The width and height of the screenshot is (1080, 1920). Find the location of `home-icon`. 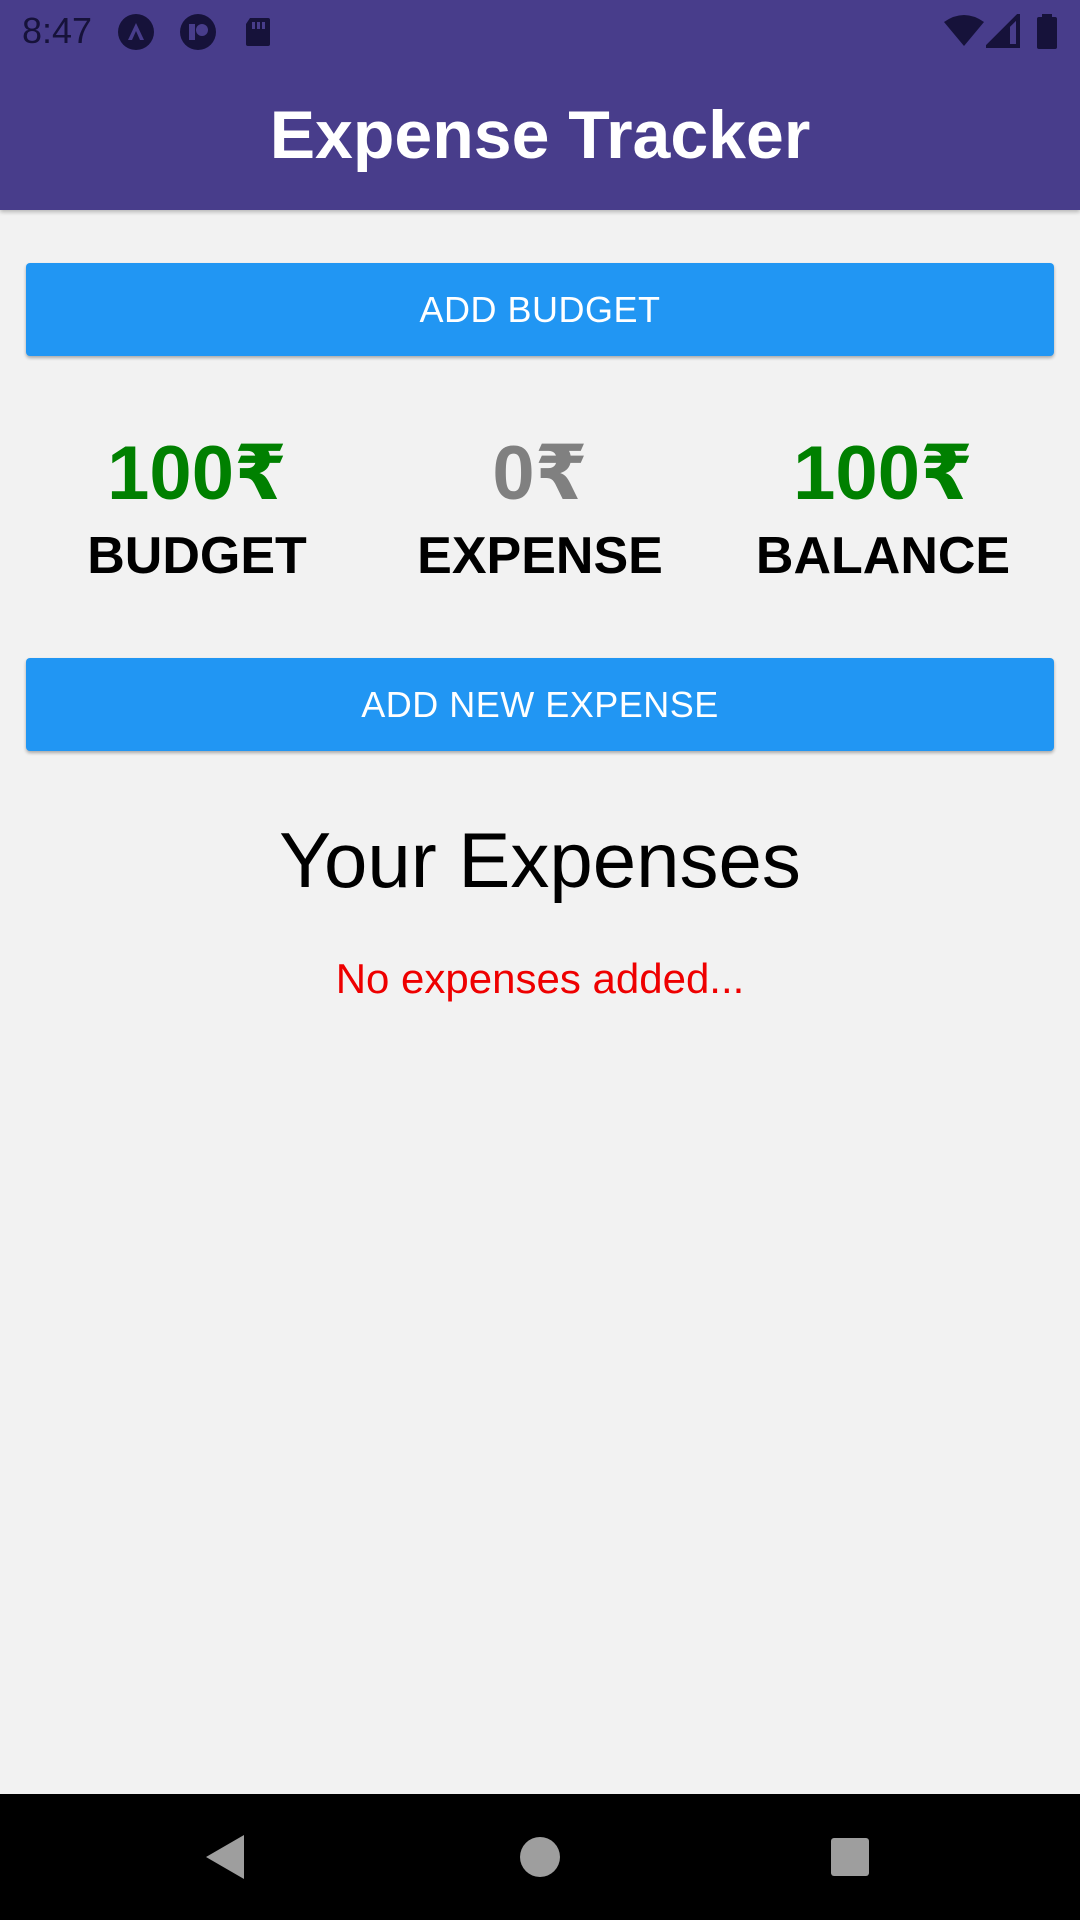

home-icon is located at coordinates (540, 1857).